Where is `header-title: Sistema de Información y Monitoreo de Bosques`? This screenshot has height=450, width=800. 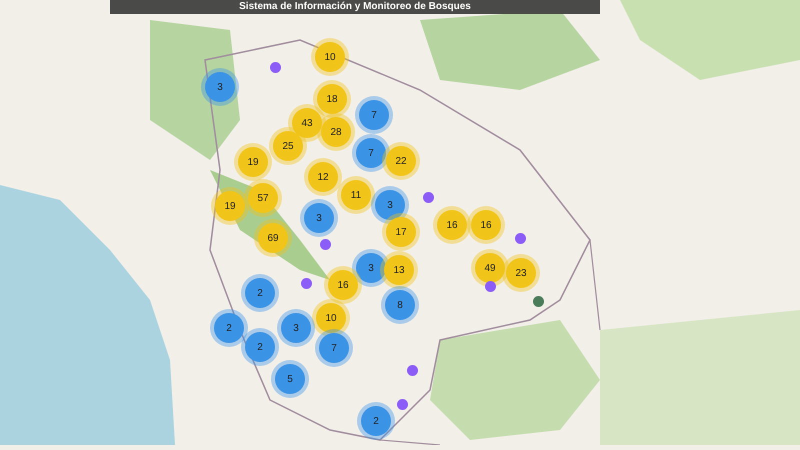 header-title: Sistema de Información y Monitoreo de Bosques is located at coordinates (355, 7).